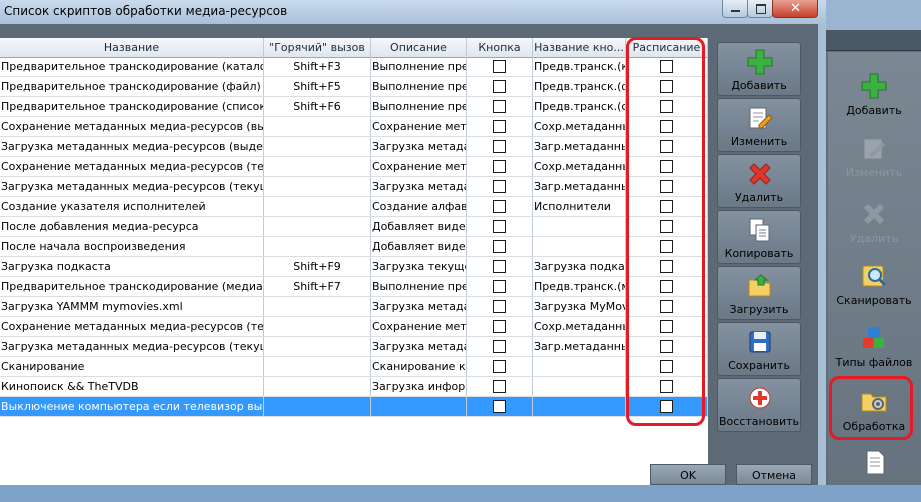 This screenshot has width=921, height=502. I want to click on column-header-button: Кнопка, so click(500, 47).